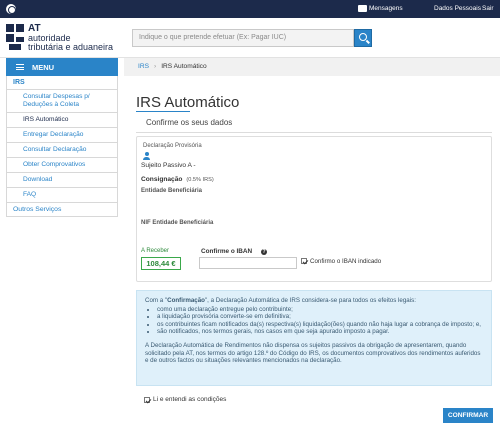 Image resolution: width=500 pixels, height=432 pixels. I want to click on consignment-value: (0.5% IRS), so click(200, 180).